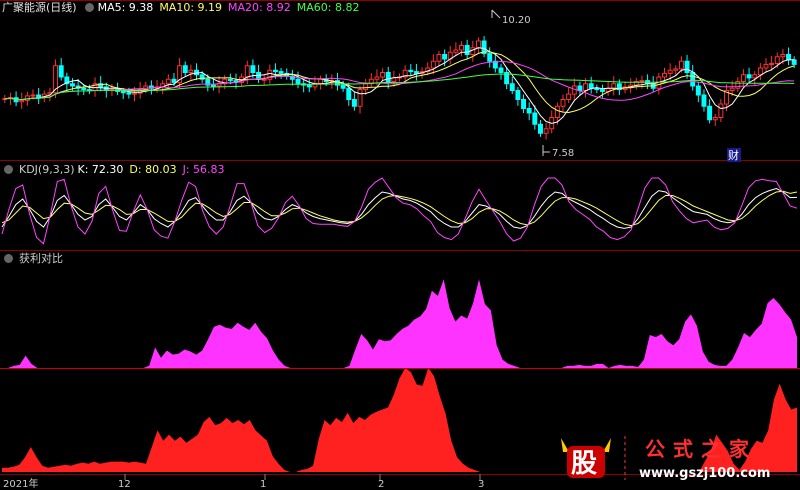 This screenshot has width=800, height=490. What do you see at coordinates (584, 464) in the screenshot?
I see `logo-text: 股` at bounding box center [584, 464].